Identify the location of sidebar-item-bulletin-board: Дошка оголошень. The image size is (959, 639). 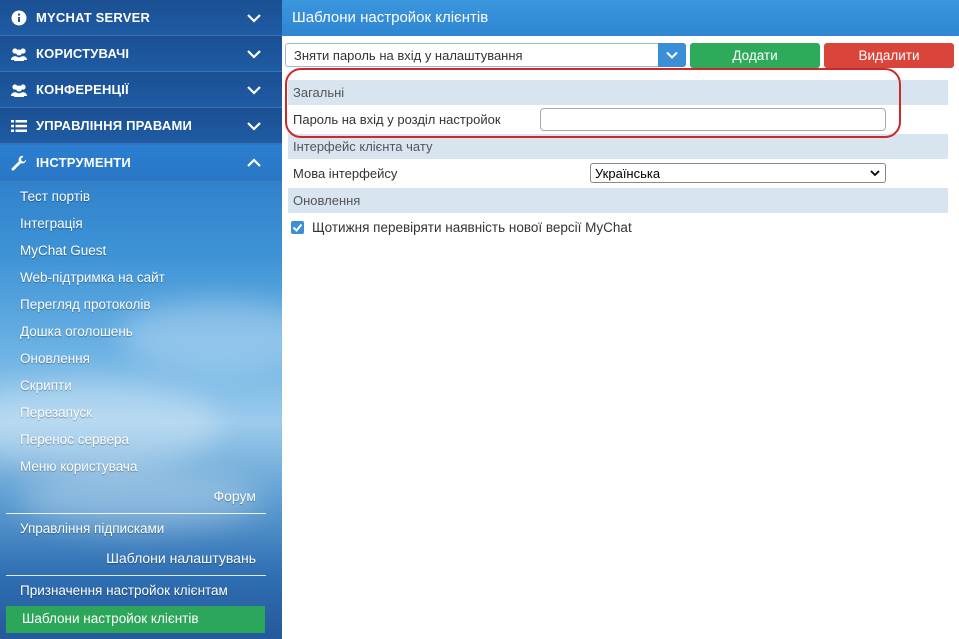
(76, 331).